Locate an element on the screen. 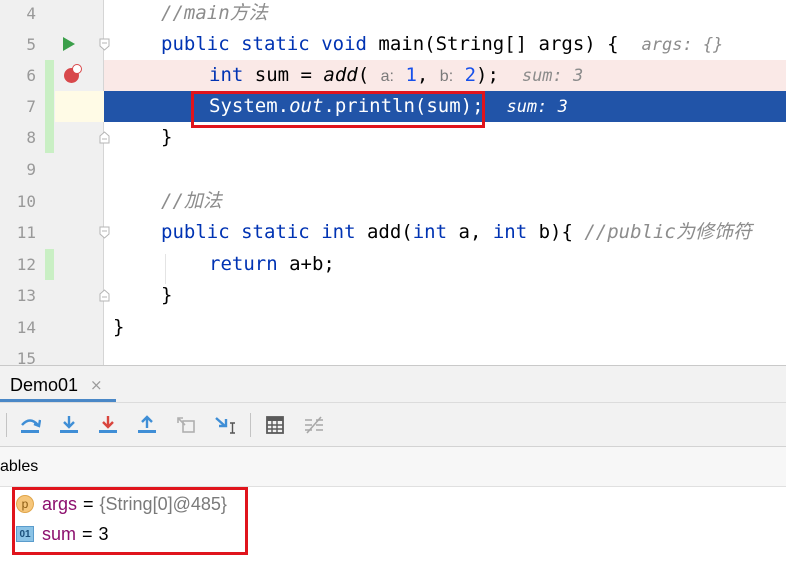 Image resolution: width=786 pixels, height=562 pixels. line-number: 11 is located at coordinates (26, 232).